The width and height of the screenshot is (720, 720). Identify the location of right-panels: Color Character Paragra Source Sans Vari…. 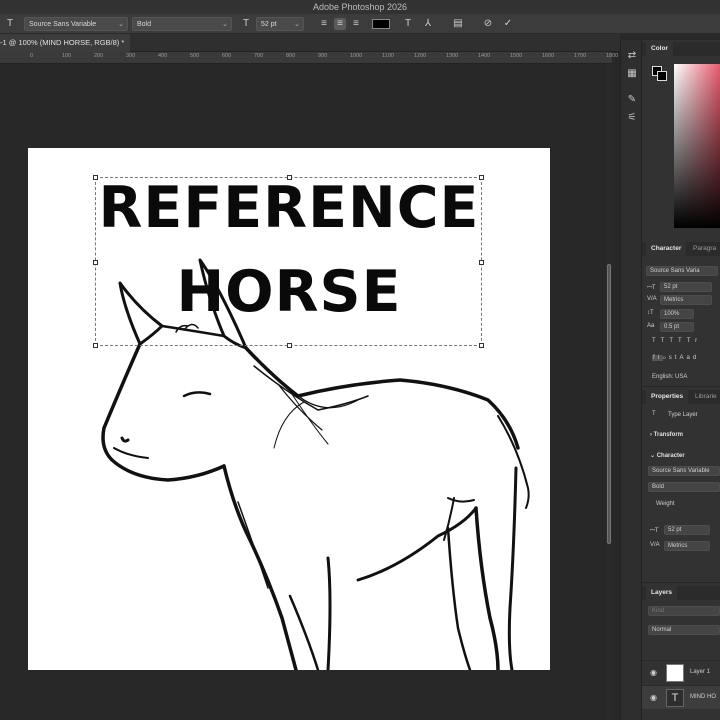
(681, 380).